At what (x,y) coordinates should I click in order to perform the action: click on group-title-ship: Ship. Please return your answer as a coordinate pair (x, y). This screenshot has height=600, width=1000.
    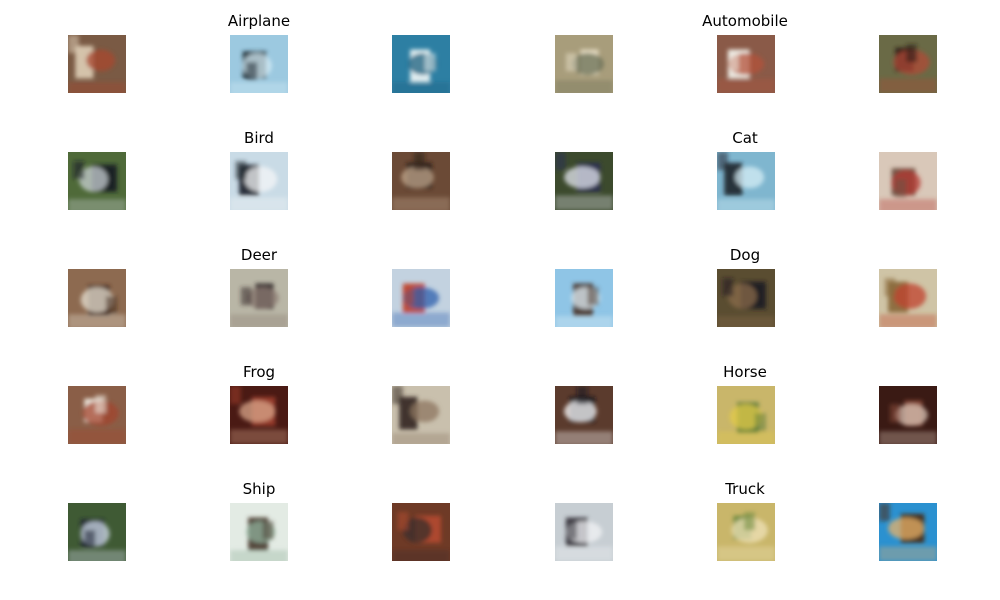
    Looking at the image, I should click on (259, 489).